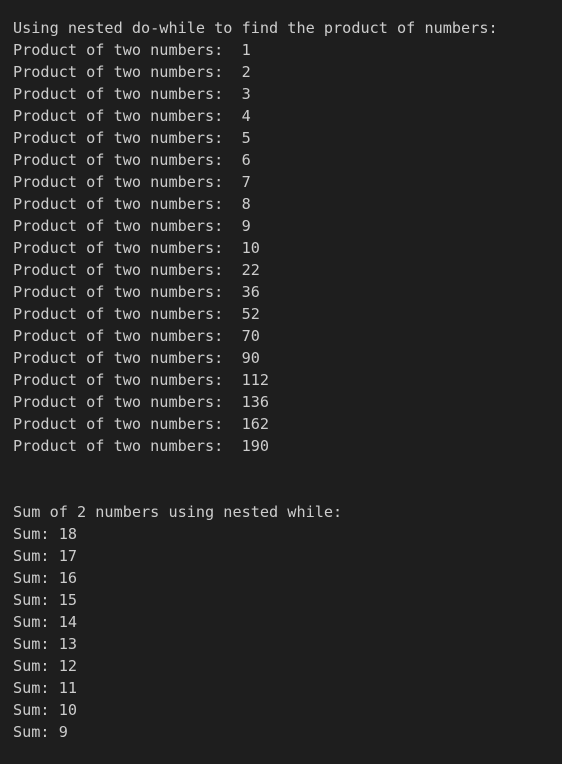 This screenshot has width=562, height=764. What do you see at coordinates (136, 270) in the screenshot?
I see `product-line: Product of two numbers: 22` at bounding box center [136, 270].